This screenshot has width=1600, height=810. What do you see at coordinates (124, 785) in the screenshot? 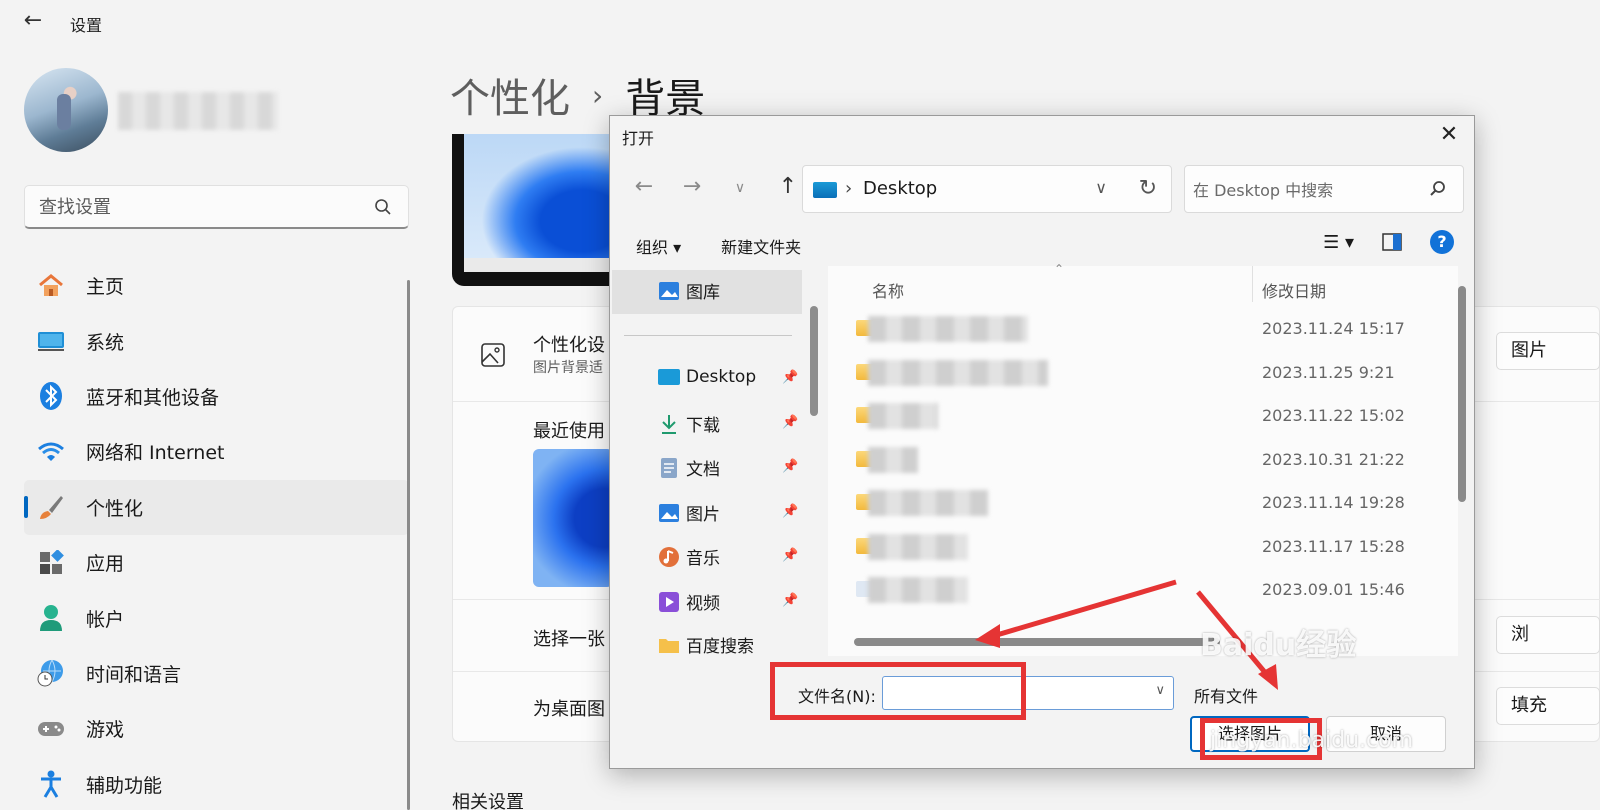
I see `sidebar-item-label: 辅助功能` at bounding box center [124, 785].